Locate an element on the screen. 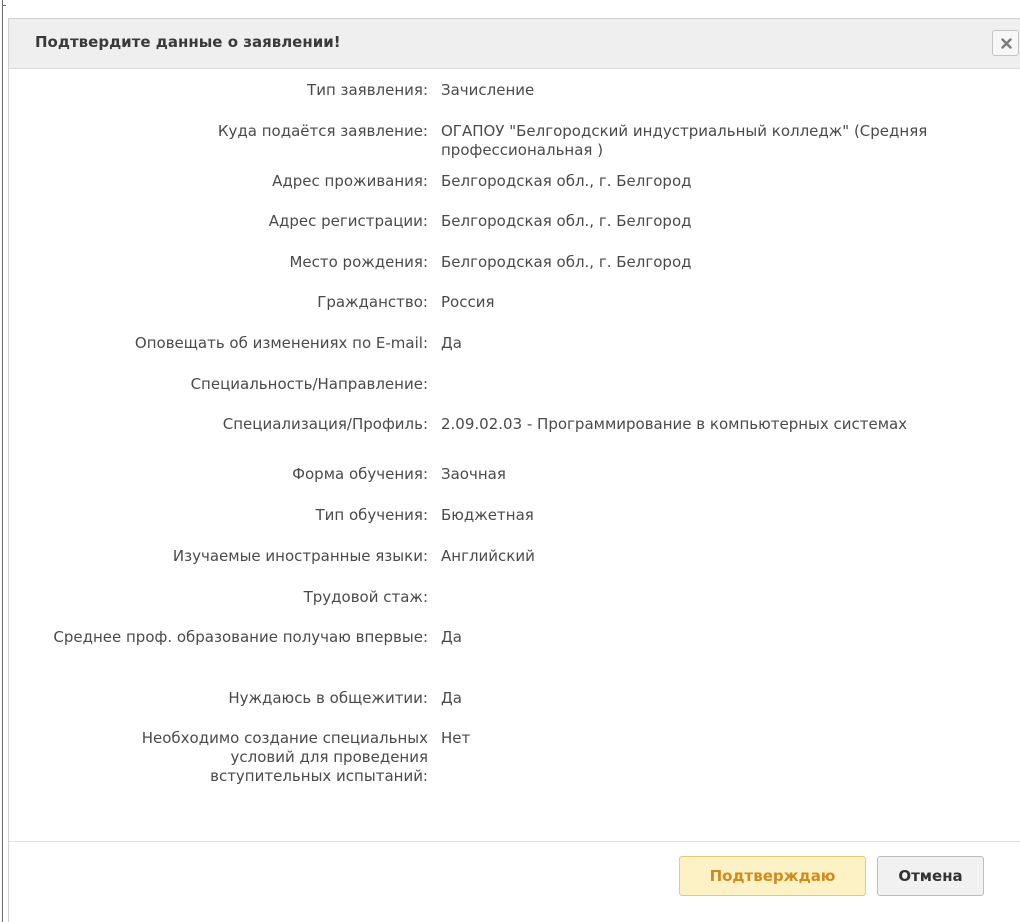 The width and height of the screenshot is (1020, 922). detail-label: Форма обучения: is located at coordinates (360, 474).